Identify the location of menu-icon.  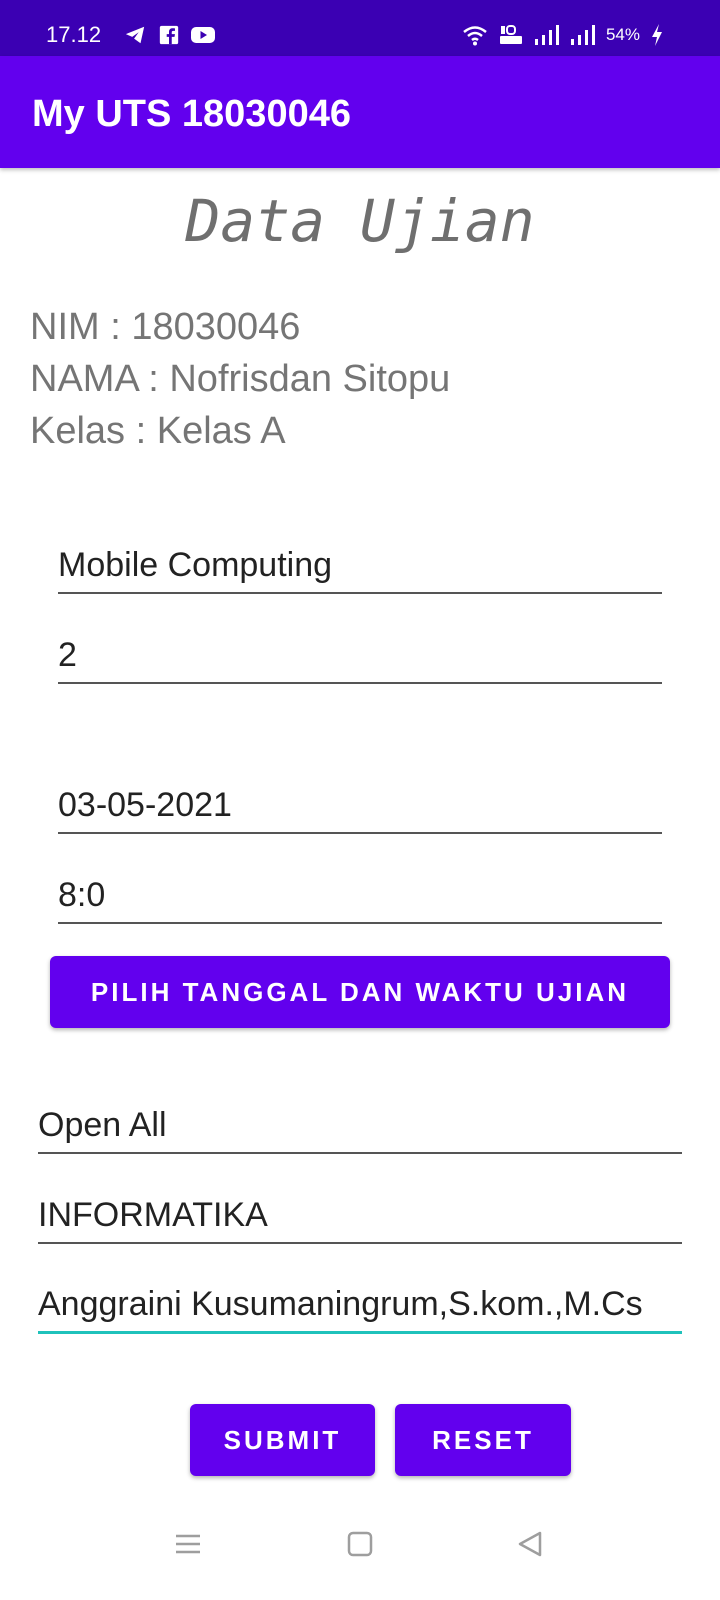
(188, 1544).